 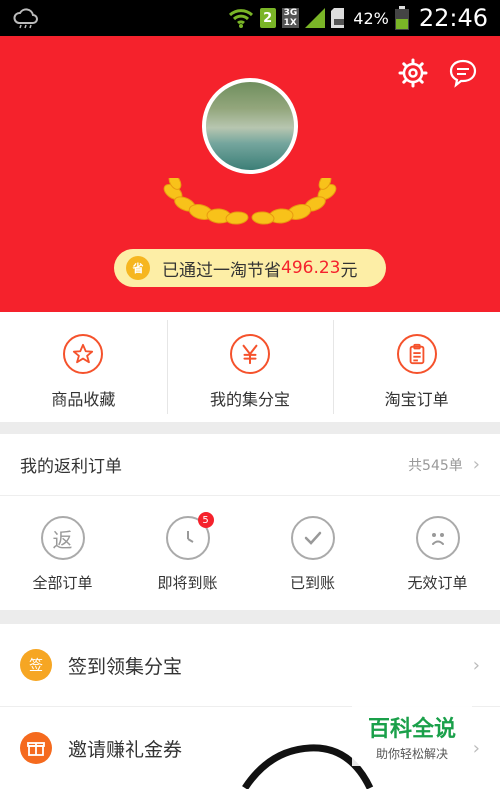 I want to click on settings-gear-icon, so click(x=413, y=73).